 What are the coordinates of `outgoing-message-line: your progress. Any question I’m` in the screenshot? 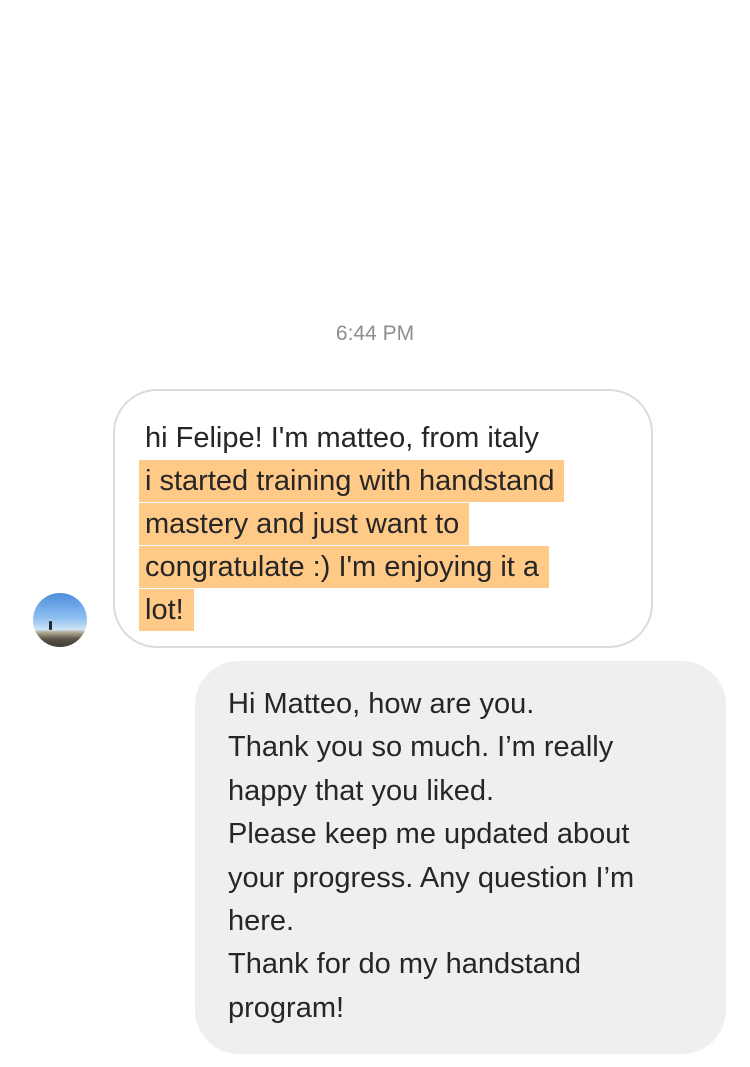 It's located at (431, 877).